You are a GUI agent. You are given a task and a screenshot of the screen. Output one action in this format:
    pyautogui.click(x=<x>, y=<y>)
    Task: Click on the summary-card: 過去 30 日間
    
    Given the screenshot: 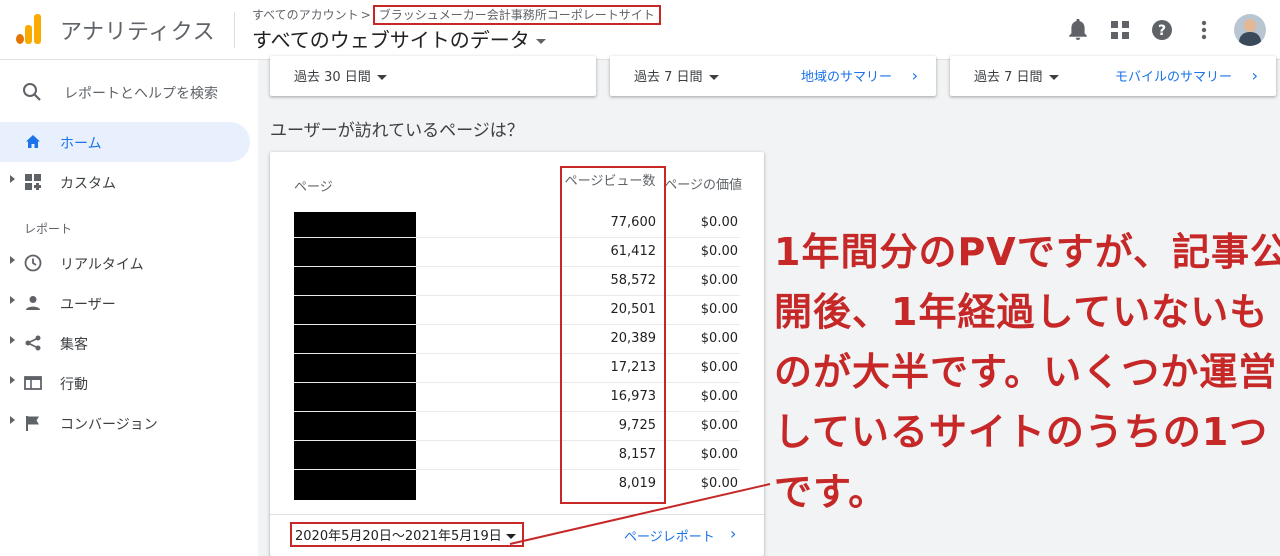 What is the action you would take?
    pyautogui.click(x=433, y=76)
    